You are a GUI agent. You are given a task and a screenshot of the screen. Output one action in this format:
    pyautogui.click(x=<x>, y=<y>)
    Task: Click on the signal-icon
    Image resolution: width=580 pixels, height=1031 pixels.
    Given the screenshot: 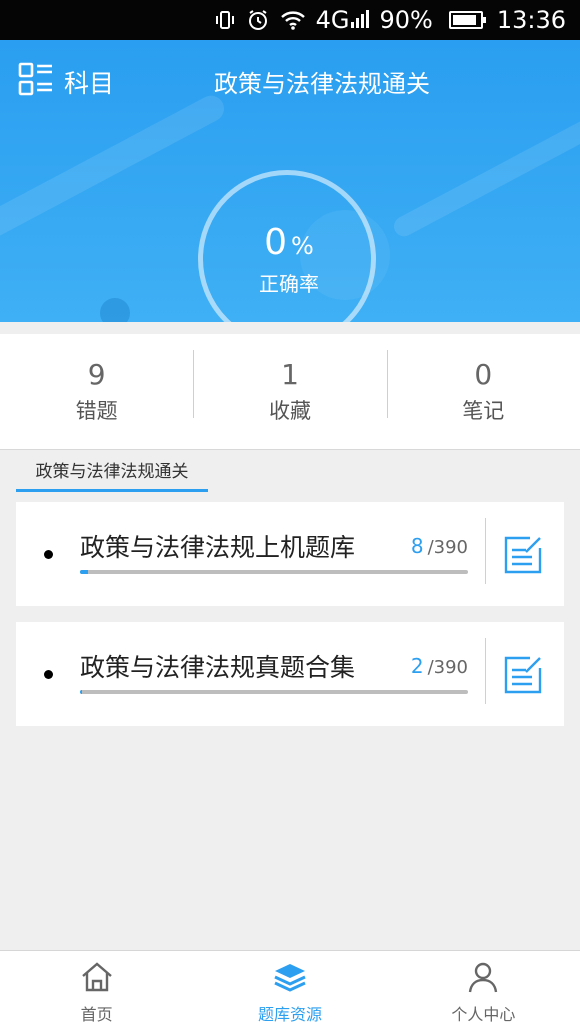 What is the action you would take?
    pyautogui.click(x=360, y=20)
    